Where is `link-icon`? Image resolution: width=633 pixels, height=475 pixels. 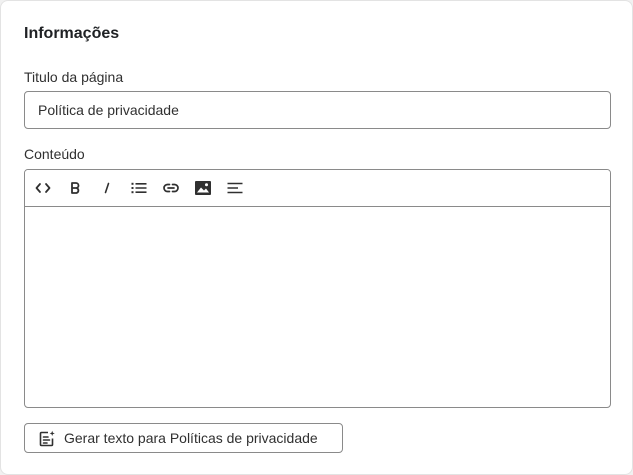 link-icon is located at coordinates (171, 188).